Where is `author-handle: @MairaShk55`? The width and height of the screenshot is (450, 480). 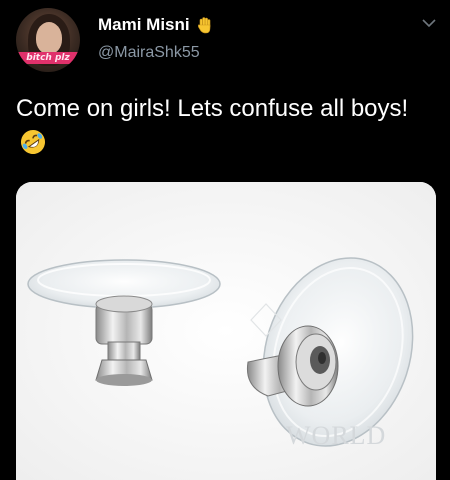
author-handle: @MairaShk55 is located at coordinates (149, 53).